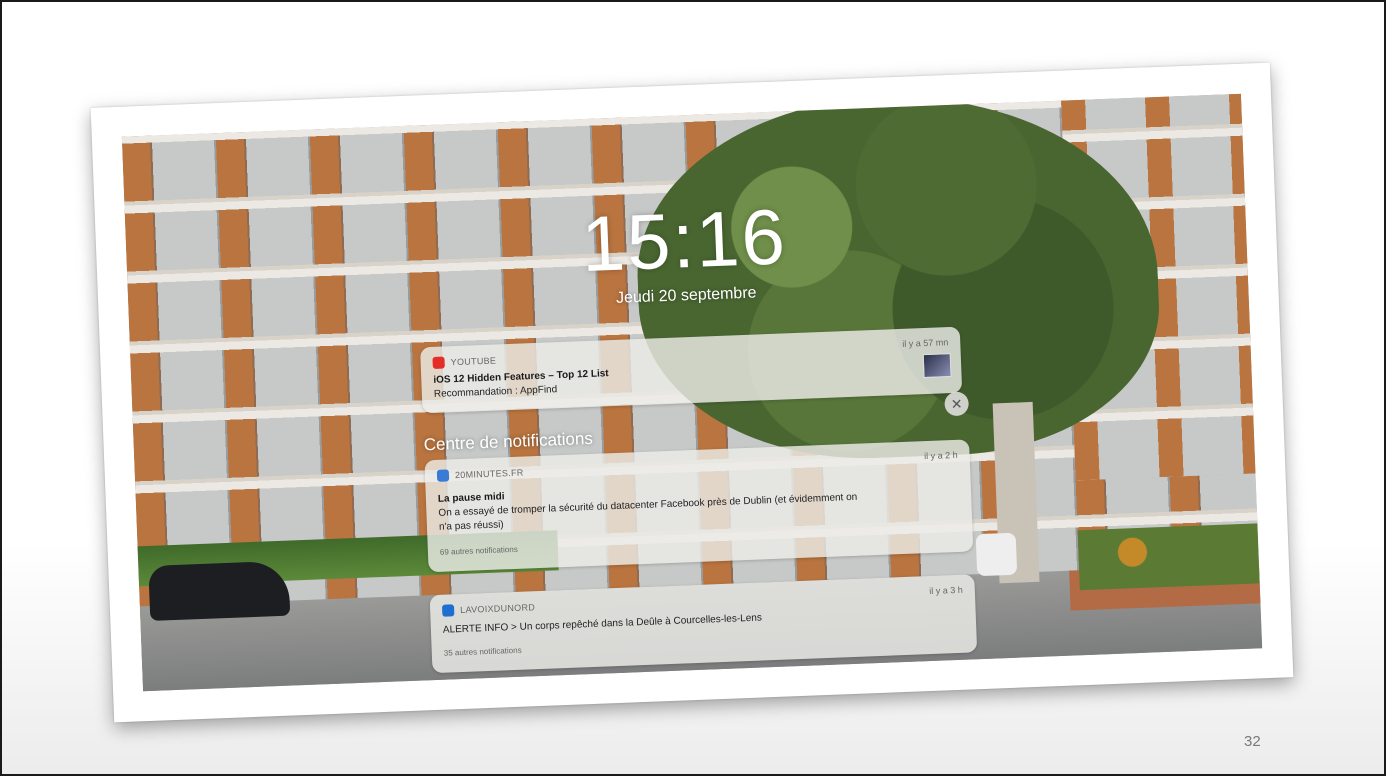  What do you see at coordinates (1168, 557) in the screenshot?
I see `wallpaper-hedge` at bounding box center [1168, 557].